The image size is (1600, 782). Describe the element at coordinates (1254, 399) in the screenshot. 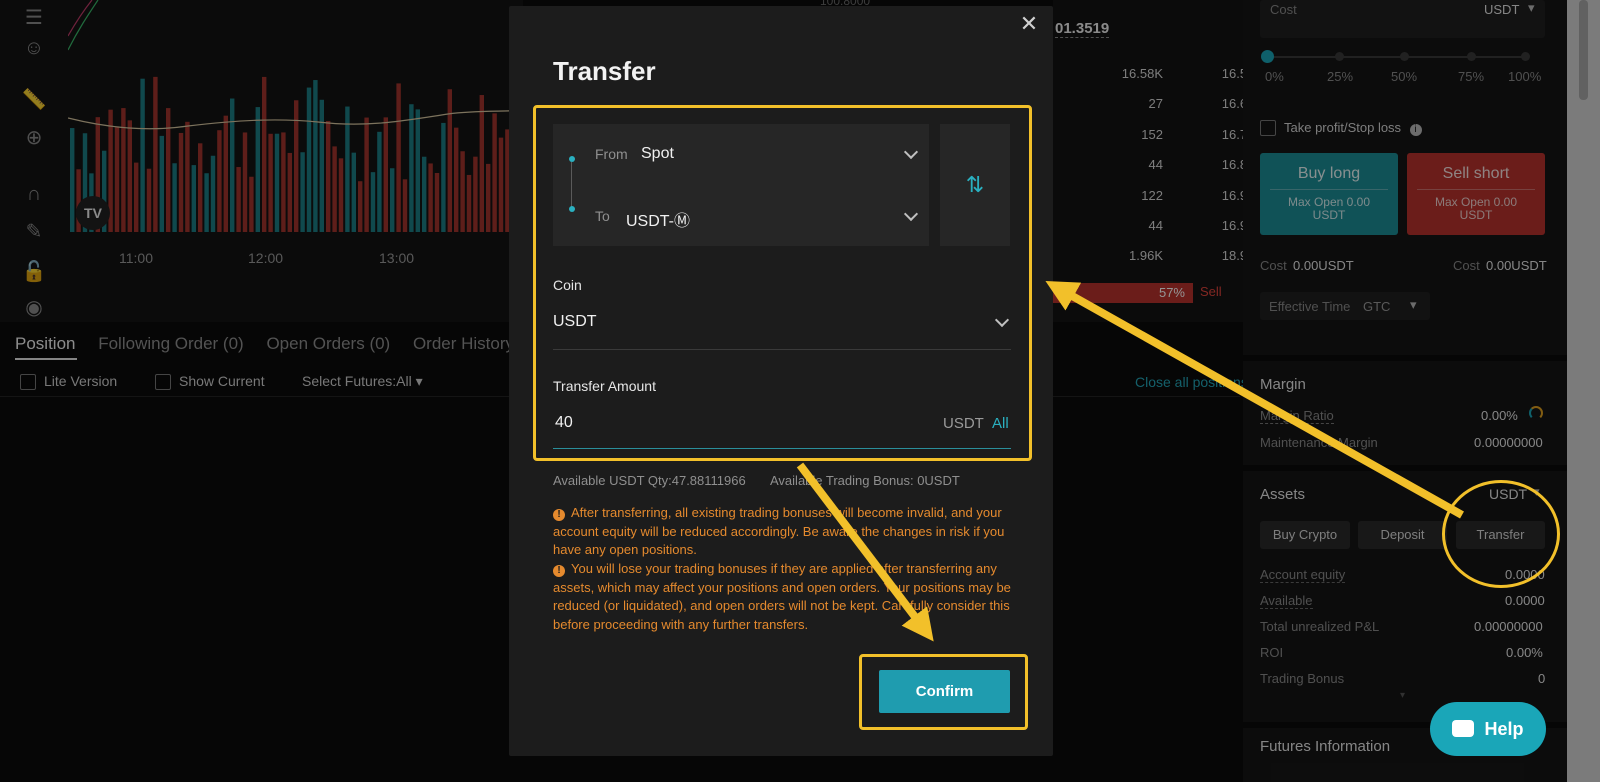

I see `arrow-to-form` at that location.